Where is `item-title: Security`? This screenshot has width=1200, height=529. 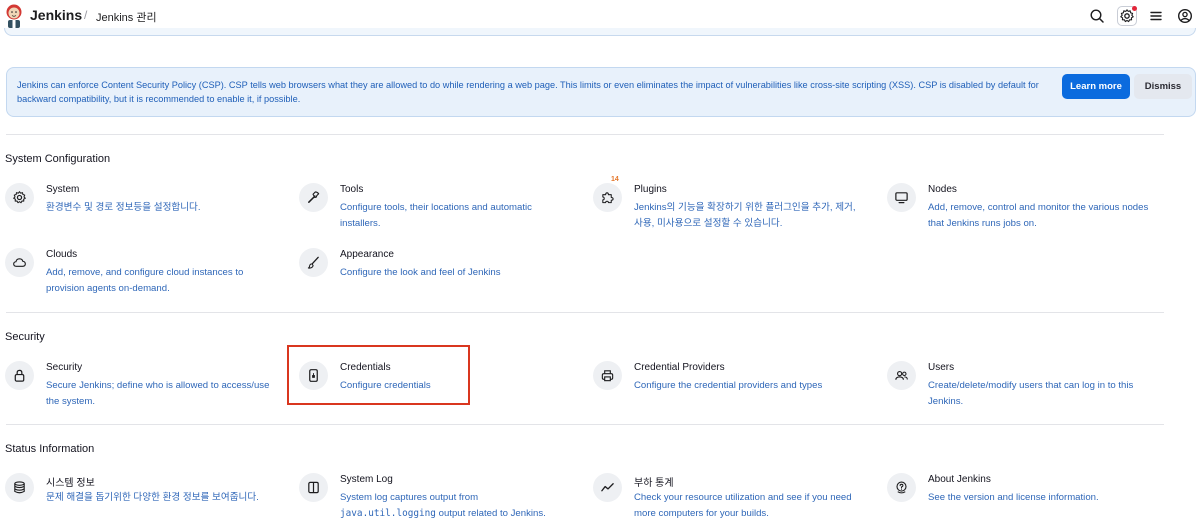
item-title: Security is located at coordinates (64, 367).